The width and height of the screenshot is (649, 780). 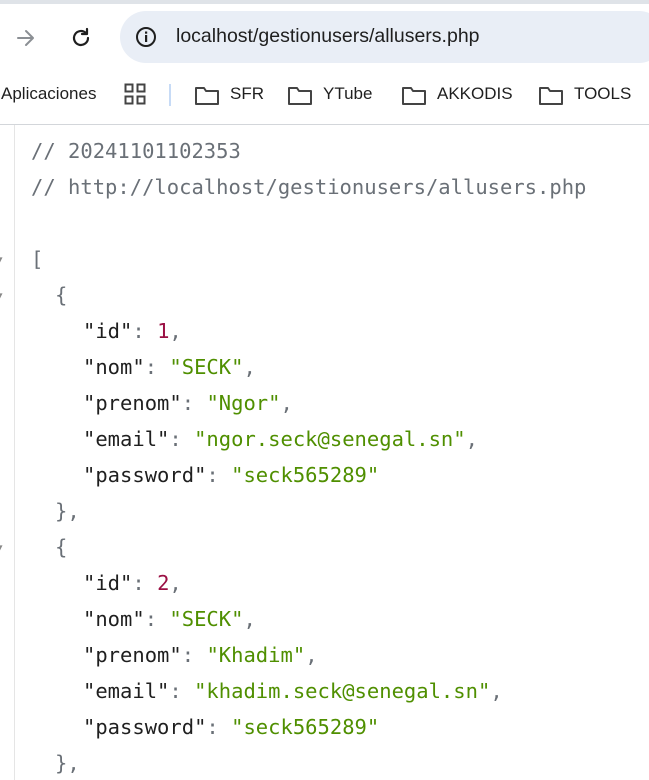 What do you see at coordinates (163, 331) in the screenshot?
I see `json-number: 1` at bounding box center [163, 331].